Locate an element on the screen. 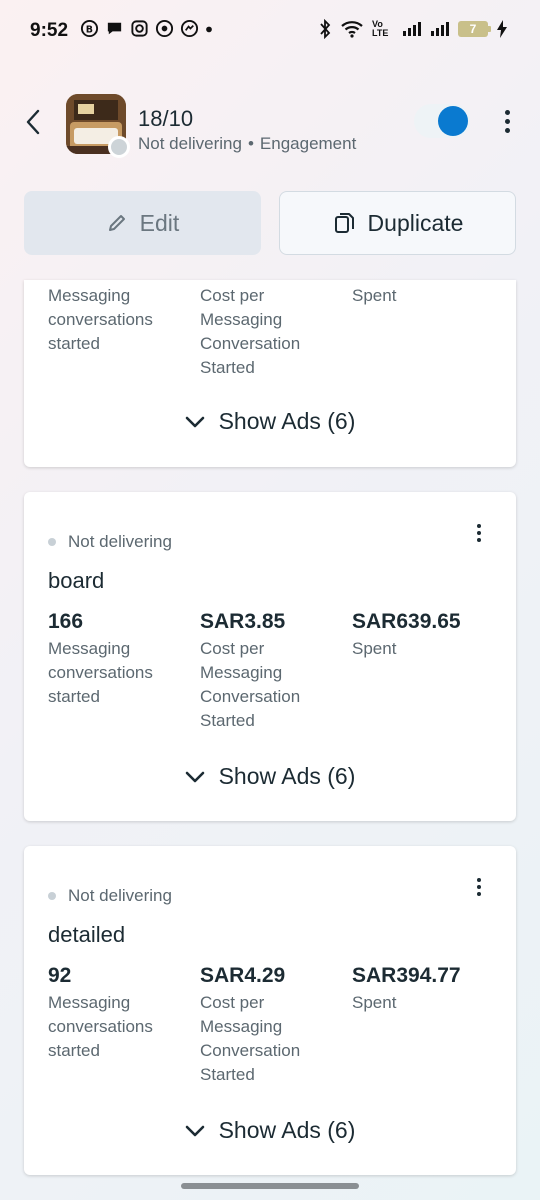 The height and width of the screenshot is (1200, 540). metric-value: 92 is located at coordinates (60, 975).